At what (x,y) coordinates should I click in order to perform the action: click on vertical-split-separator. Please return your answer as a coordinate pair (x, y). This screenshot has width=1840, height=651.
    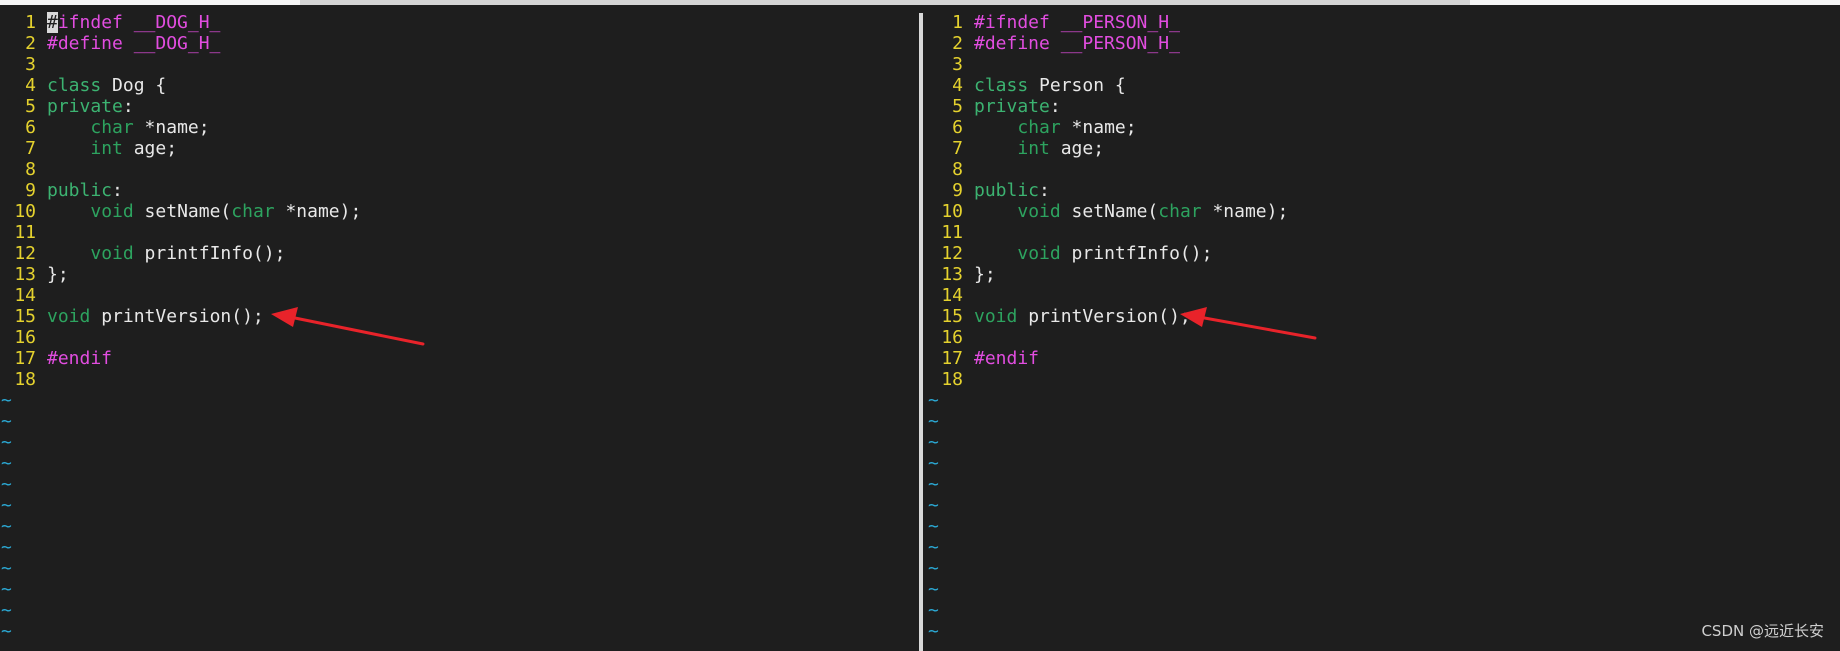
    Looking at the image, I should click on (921, 328).